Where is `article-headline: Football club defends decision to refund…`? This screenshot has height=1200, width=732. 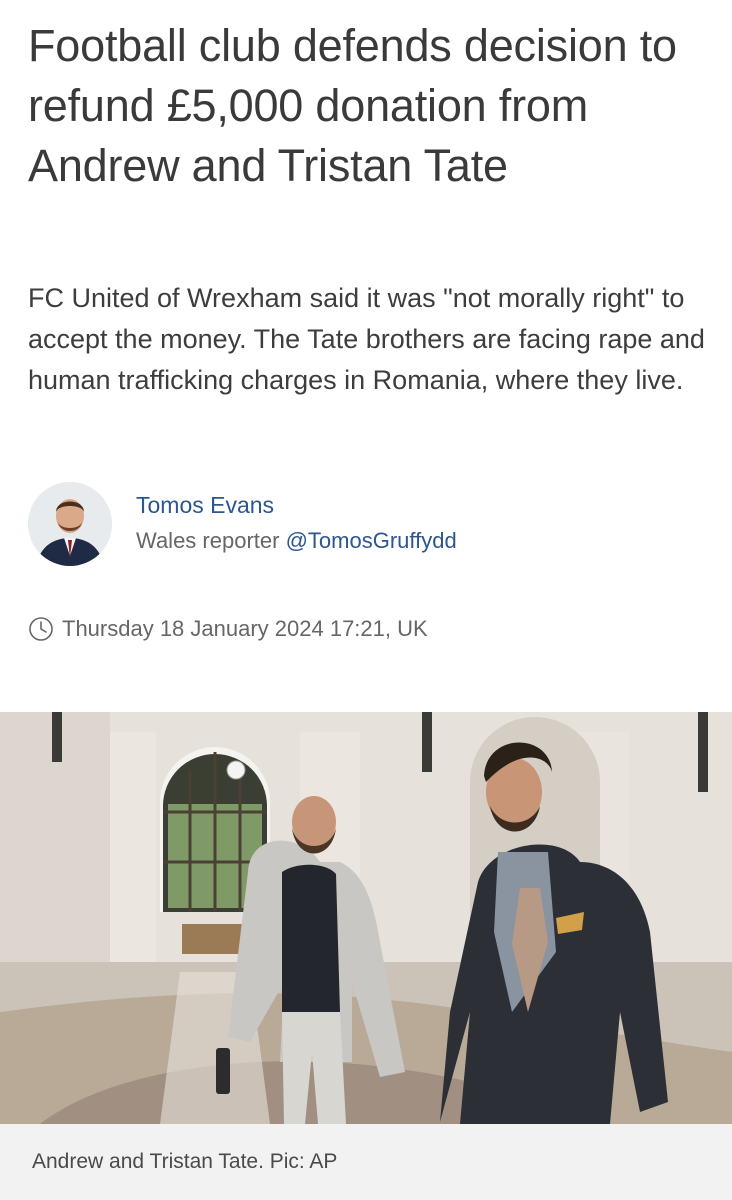
article-headline: Football club defends decision to refund… is located at coordinates (352, 105).